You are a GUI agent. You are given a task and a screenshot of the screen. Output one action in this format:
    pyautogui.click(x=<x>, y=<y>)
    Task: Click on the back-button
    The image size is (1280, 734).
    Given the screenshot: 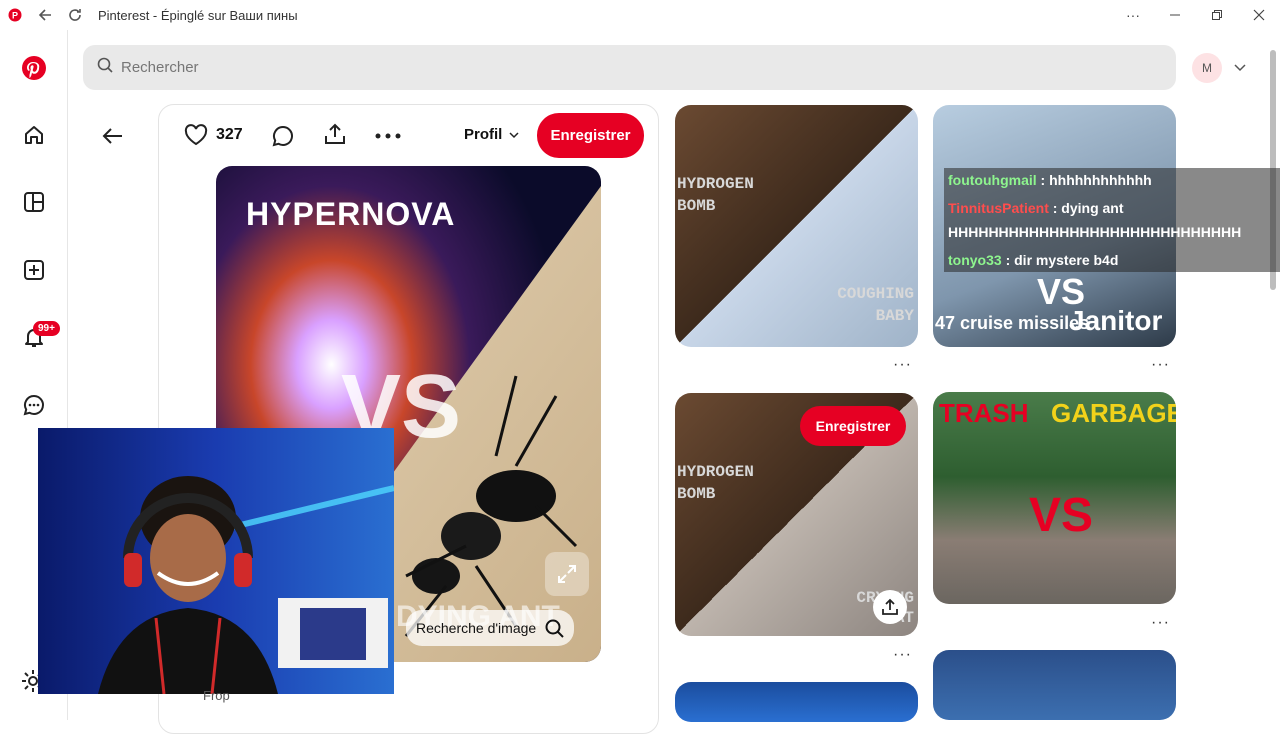 What is the action you would take?
    pyautogui.click(x=113, y=136)
    